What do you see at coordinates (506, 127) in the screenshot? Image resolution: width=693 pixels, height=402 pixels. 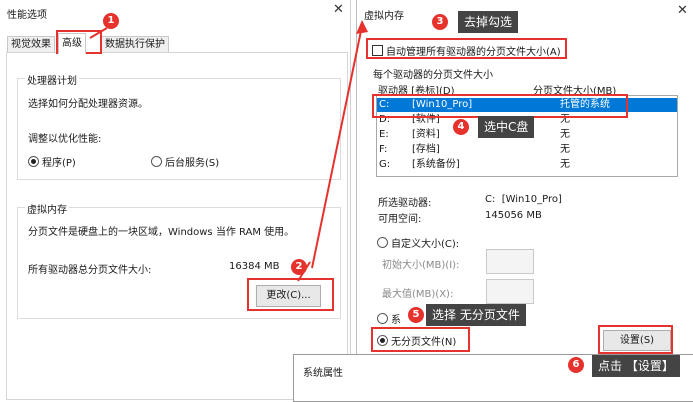 I see `tooltip-select-c: 选中C盘` at bounding box center [506, 127].